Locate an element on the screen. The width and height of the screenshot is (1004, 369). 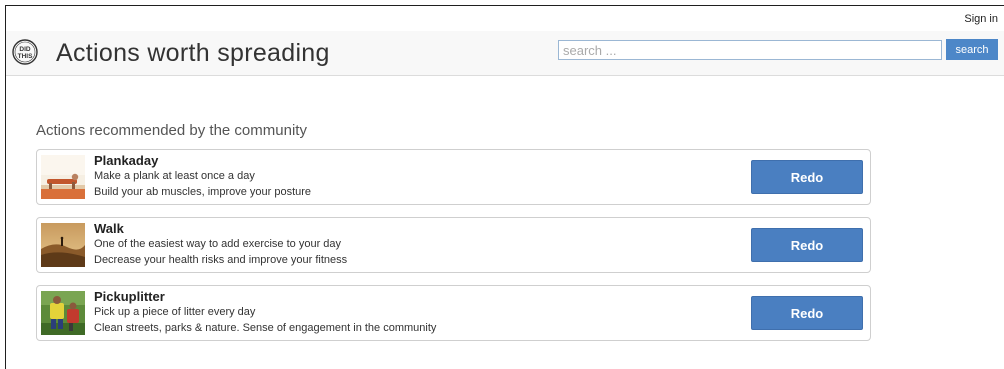
top-bar: Sign in is located at coordinates (505, 18).